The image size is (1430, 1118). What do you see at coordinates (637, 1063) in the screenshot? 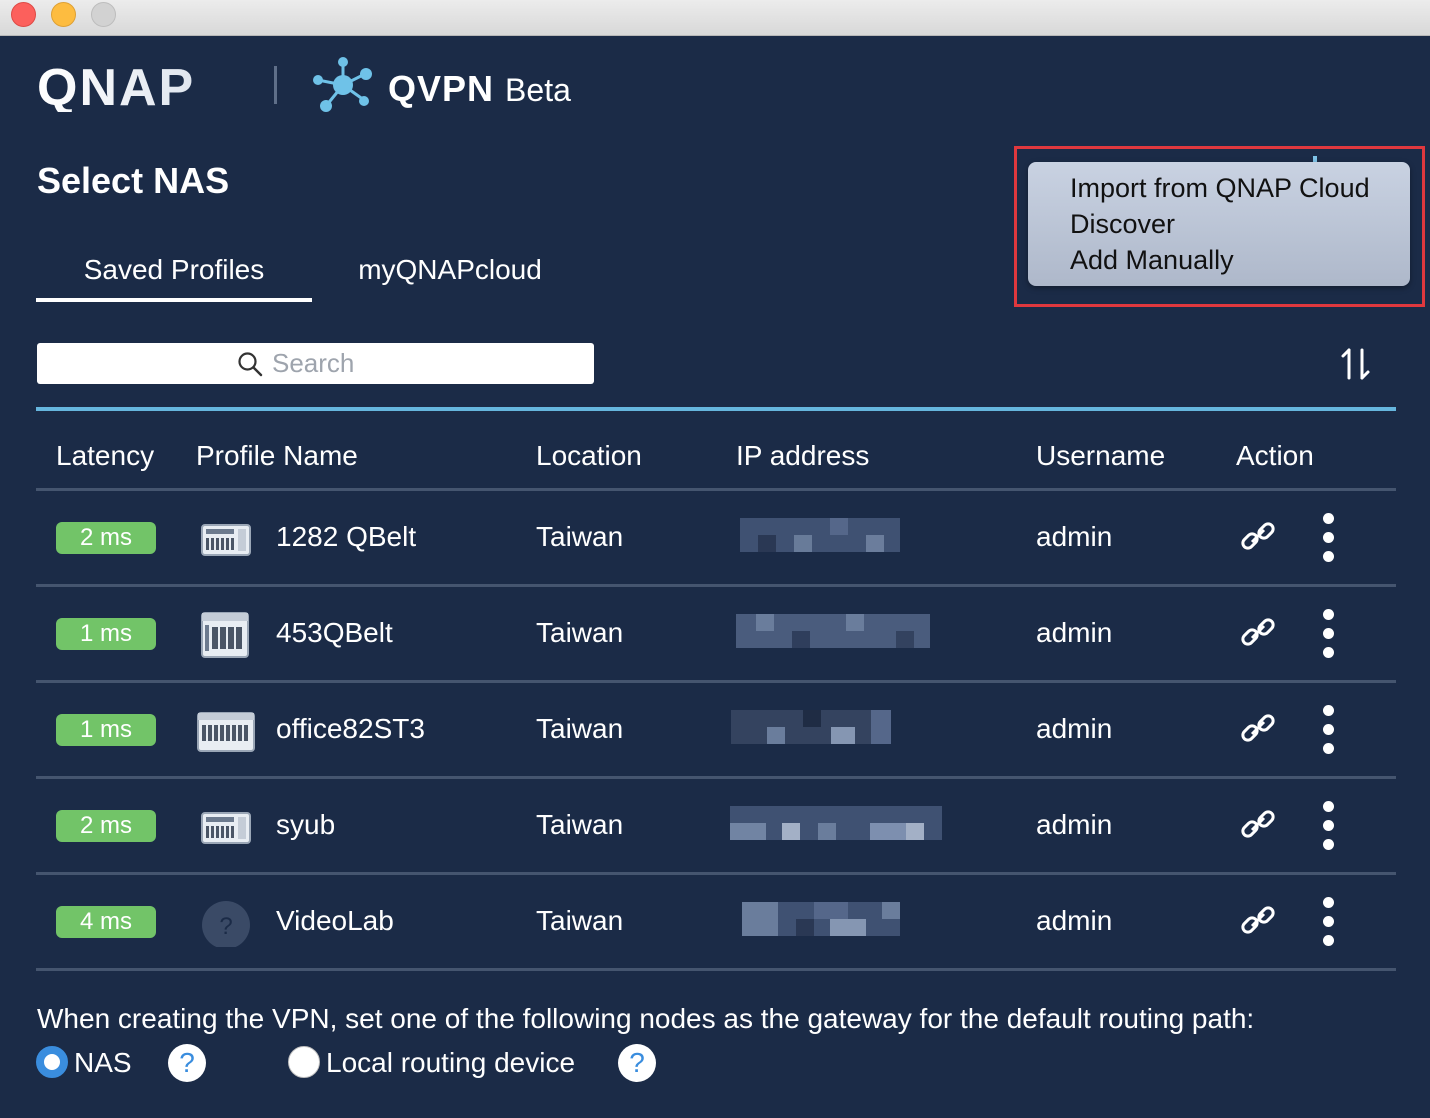
I see `help-local-routing-icon: ?` at bounding box center [637, 1063].